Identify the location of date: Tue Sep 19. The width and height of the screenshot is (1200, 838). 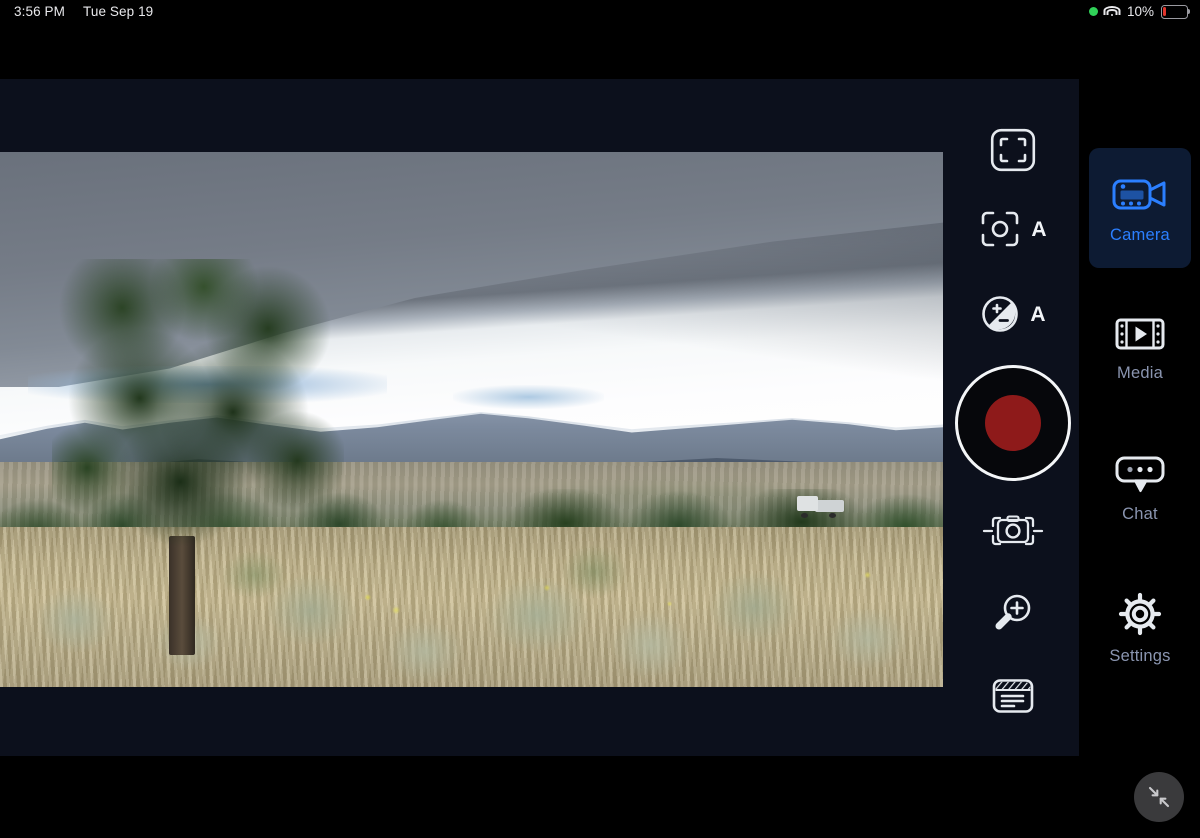
(118, 11).